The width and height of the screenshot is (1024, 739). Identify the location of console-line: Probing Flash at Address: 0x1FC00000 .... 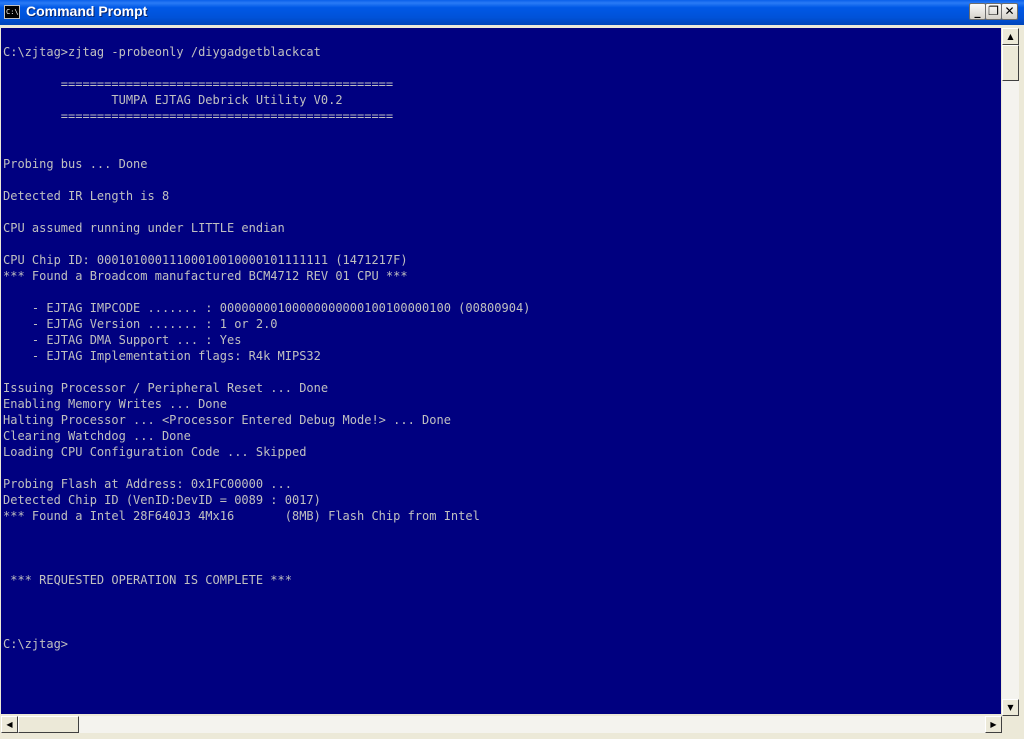
(147, 484).